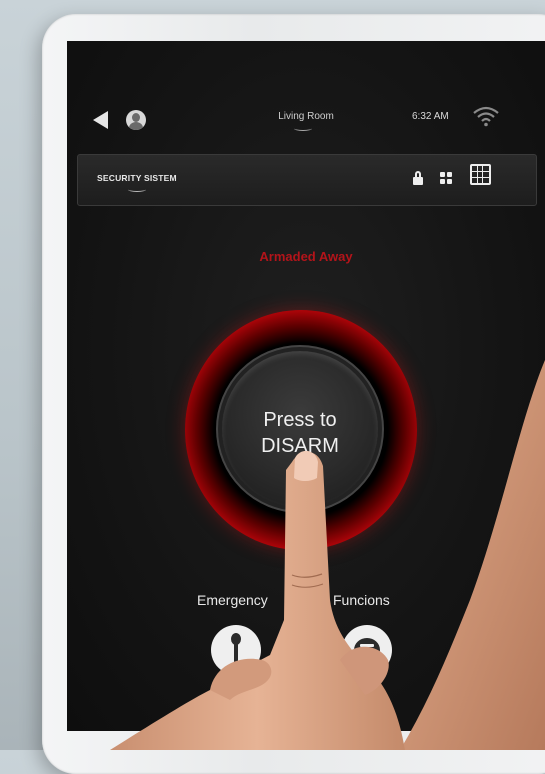 This screenshot has width=545, height=774. I want to click on wifi-icon, so click(486, 116).